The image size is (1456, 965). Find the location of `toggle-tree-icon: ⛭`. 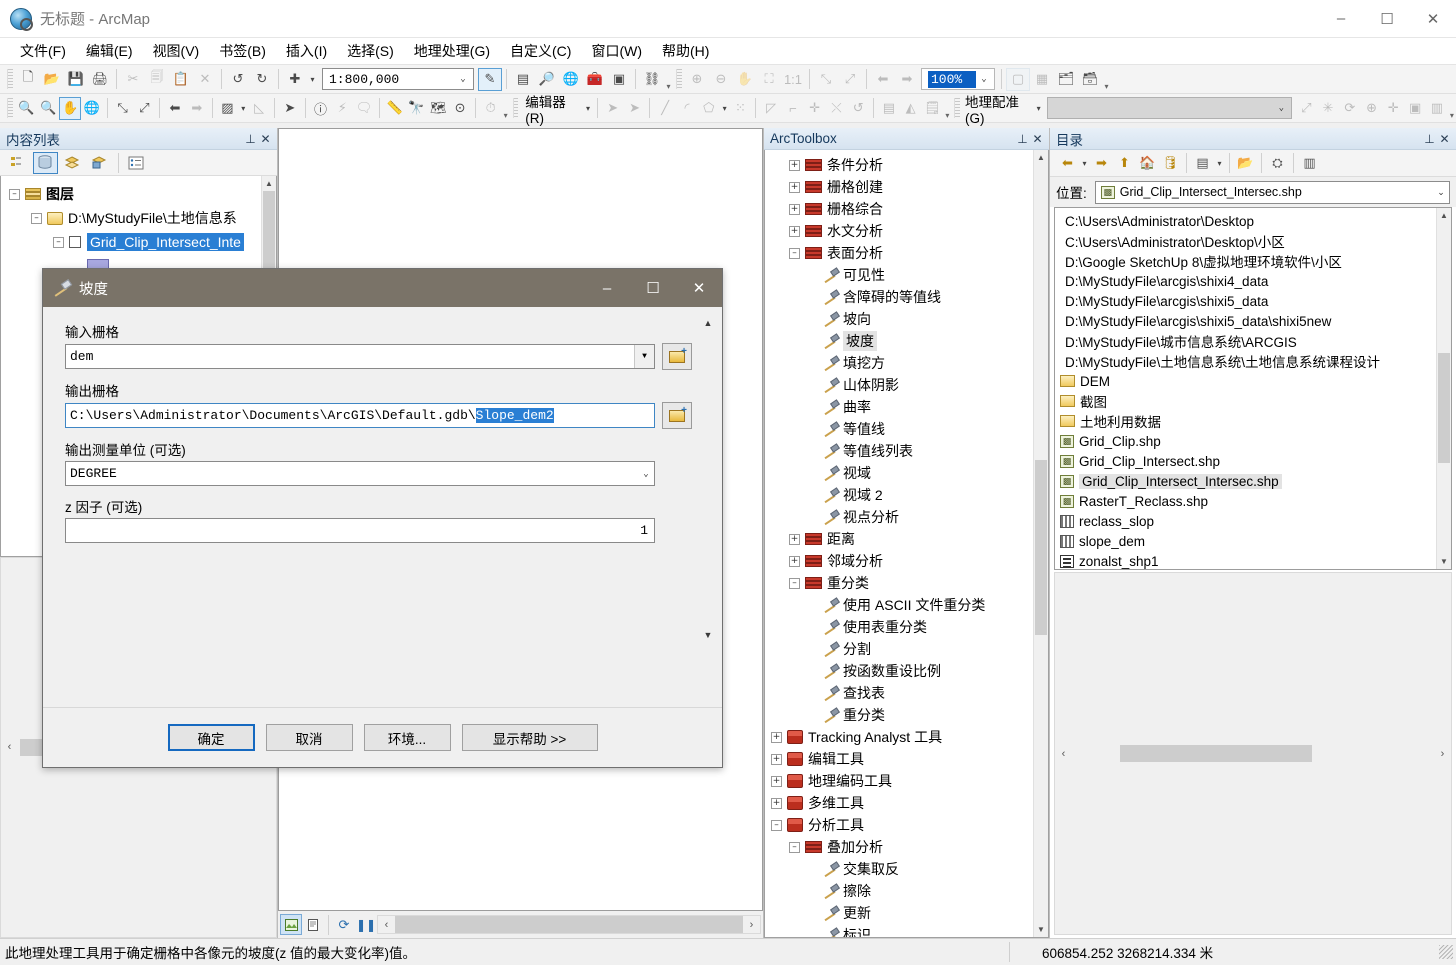

toggle-tree-icon: ⛭ is located at coordinates (1277, 163).